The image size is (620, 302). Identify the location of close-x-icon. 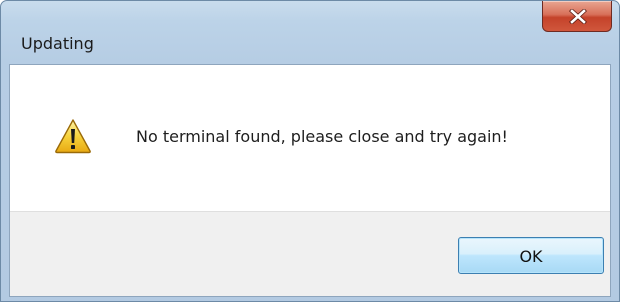
(578, 16).